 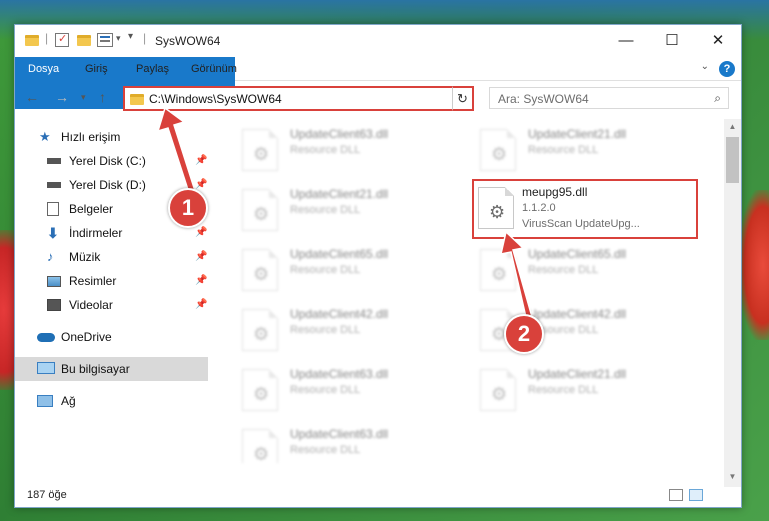 What do you see at coordinates (54, 281) in the screenshot?
I see `pictures-icon` at bounding box center [54, 281].